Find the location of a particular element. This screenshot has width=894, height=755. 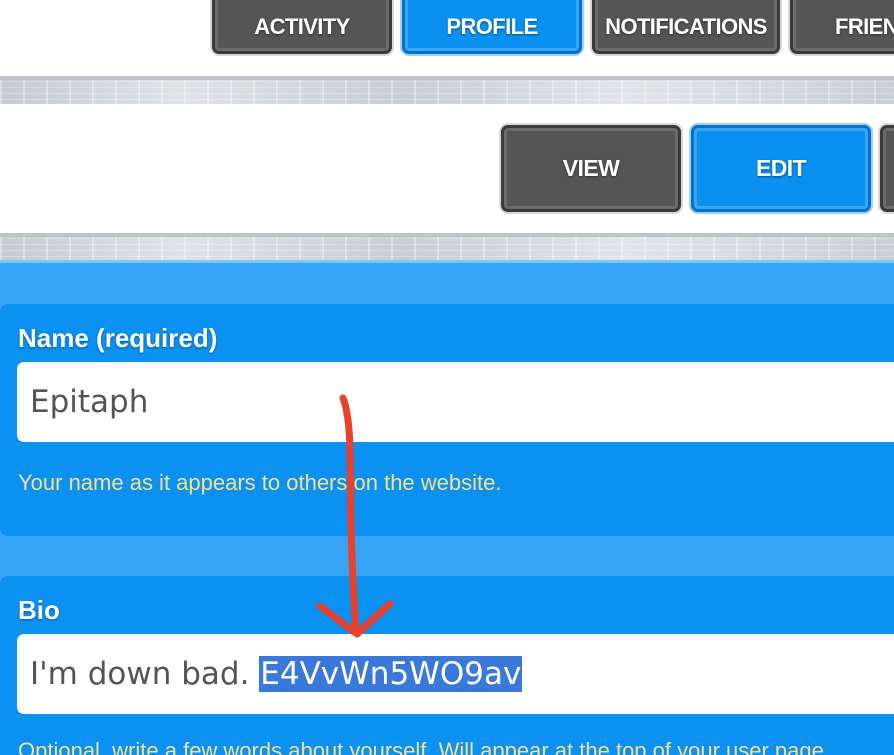

bio-input-text: I'm down bad. is located at coordinates (145, 674).